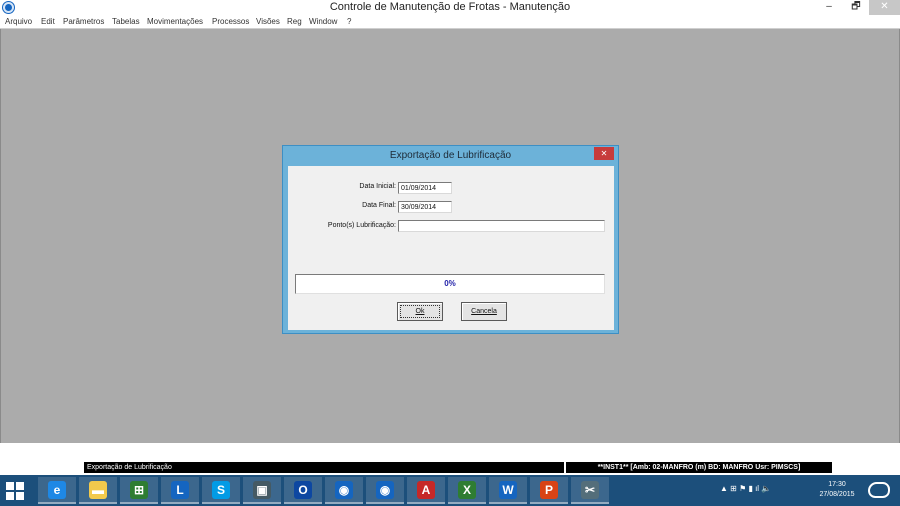 The image size is (900, 506). What do you see at coordinates (837, 494) in the screenshot?
I see `clock-date: 27/08/2015` at bounding box center [837, 494].